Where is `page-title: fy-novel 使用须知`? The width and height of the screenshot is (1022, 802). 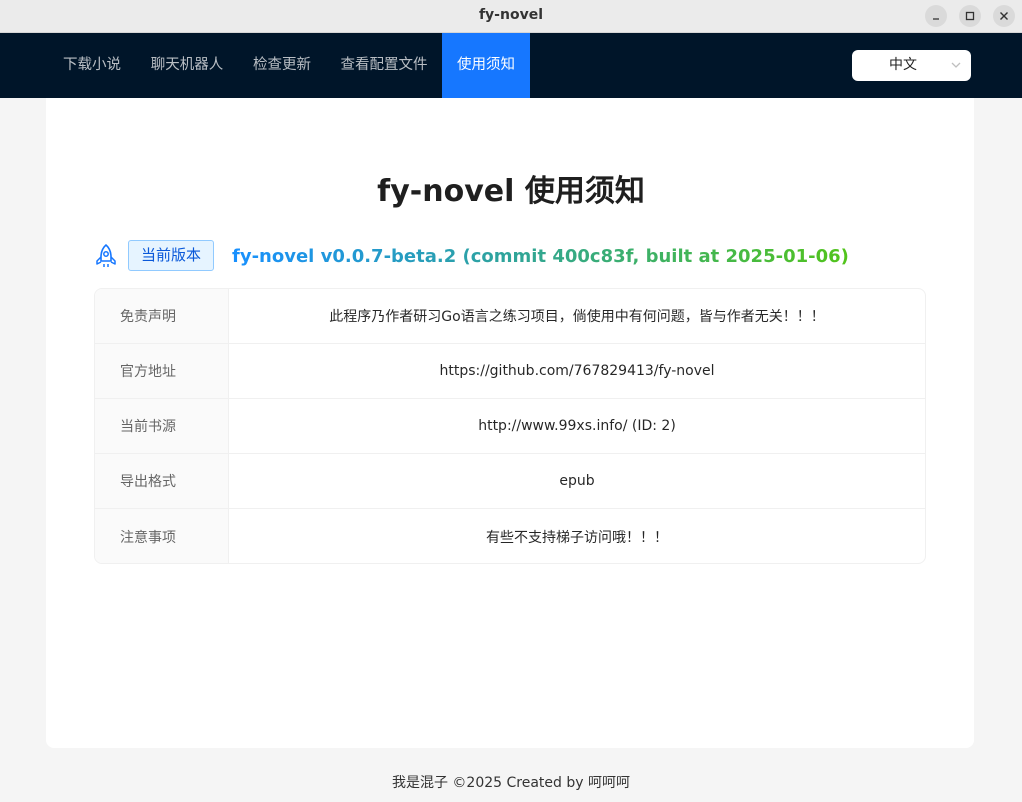
page-title: fy-novel 使用须知 is located at coordinates (511, 191).